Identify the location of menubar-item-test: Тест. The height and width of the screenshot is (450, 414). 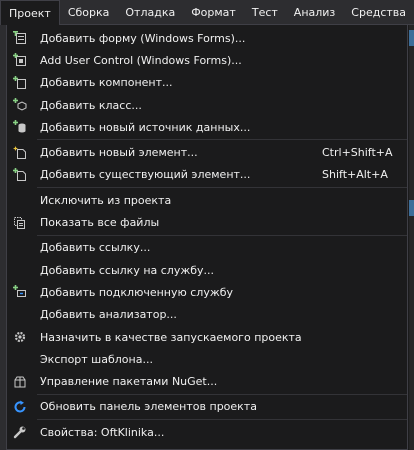
(265, 12).